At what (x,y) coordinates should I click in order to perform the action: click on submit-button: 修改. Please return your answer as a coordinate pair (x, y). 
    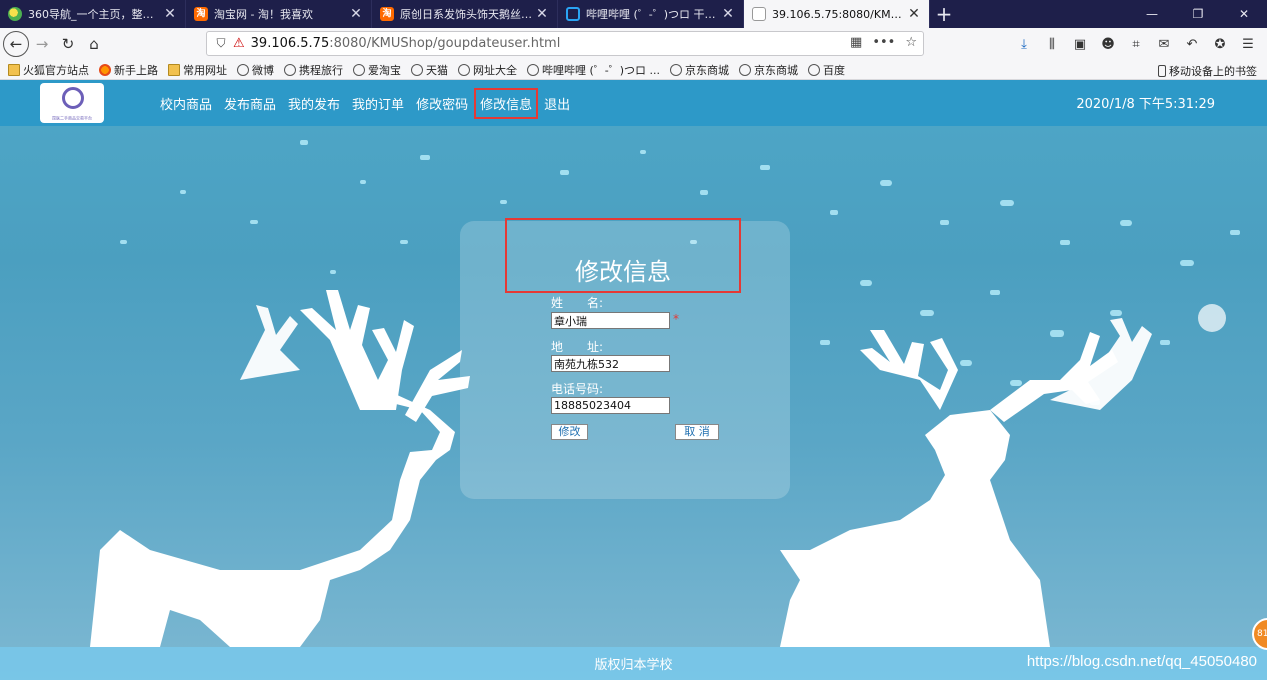
    Looking at the image, I should click on (569, 432).